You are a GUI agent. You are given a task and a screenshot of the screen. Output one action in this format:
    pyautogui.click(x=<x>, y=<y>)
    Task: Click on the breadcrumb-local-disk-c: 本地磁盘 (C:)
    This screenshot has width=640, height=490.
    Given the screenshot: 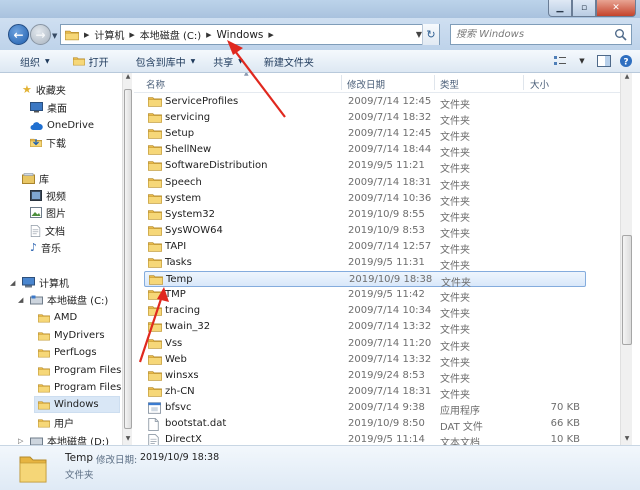 What is the action you would take?
    pyautogui.click(x=170, y=34)
    